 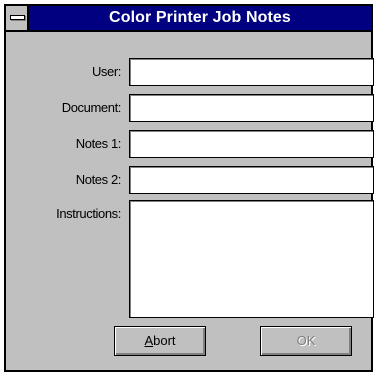 I want to click on document-field, so click(x=251, y=108).